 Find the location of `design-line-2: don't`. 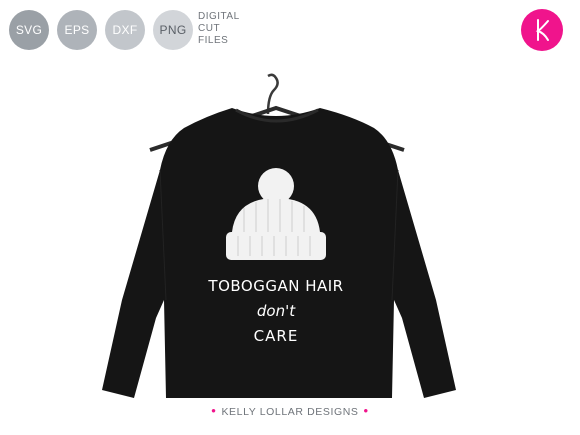

design-line-2: don't is located at coordinates (276, 311).